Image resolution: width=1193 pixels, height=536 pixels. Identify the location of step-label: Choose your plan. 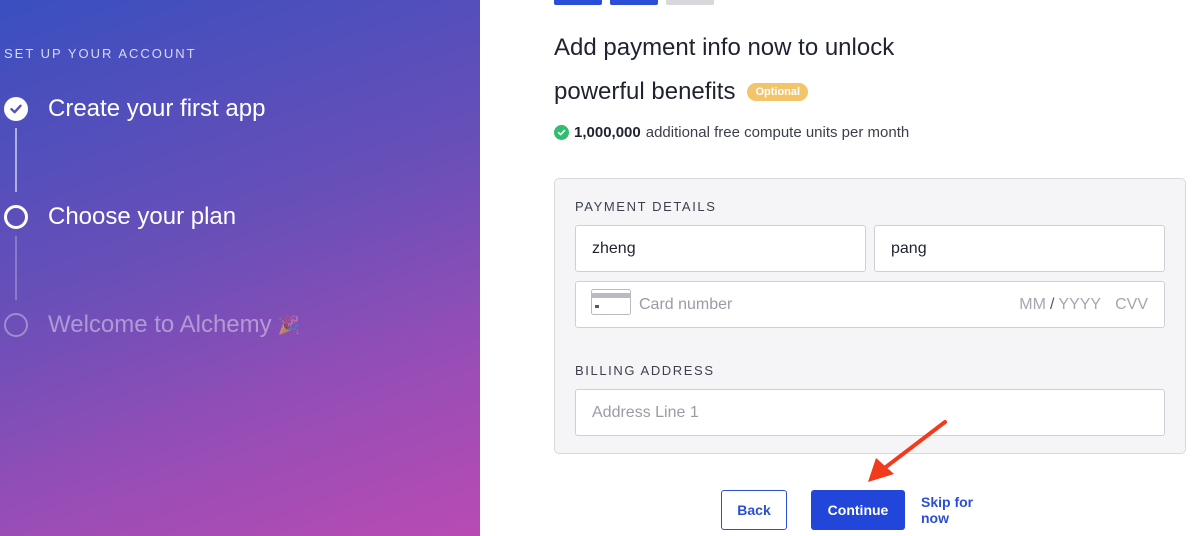
(142, 216).